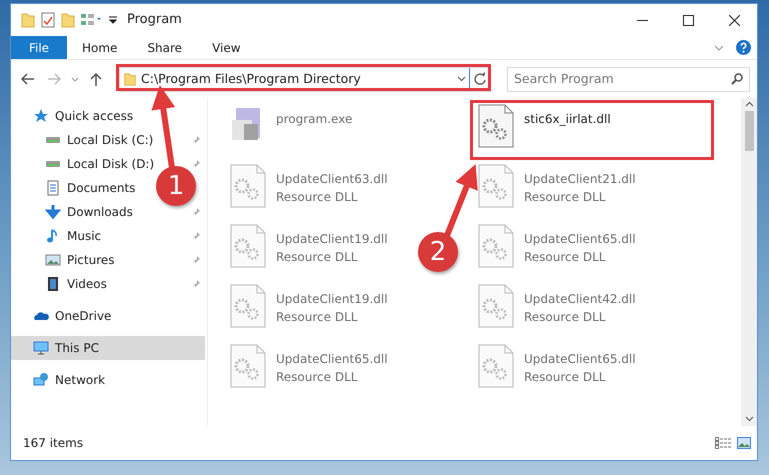 This screenshot has height=475, width=769. What do you see at coordinates (154, 20) in the screenshot?
I see `window-title: Program` at bounding box center [154, 20].